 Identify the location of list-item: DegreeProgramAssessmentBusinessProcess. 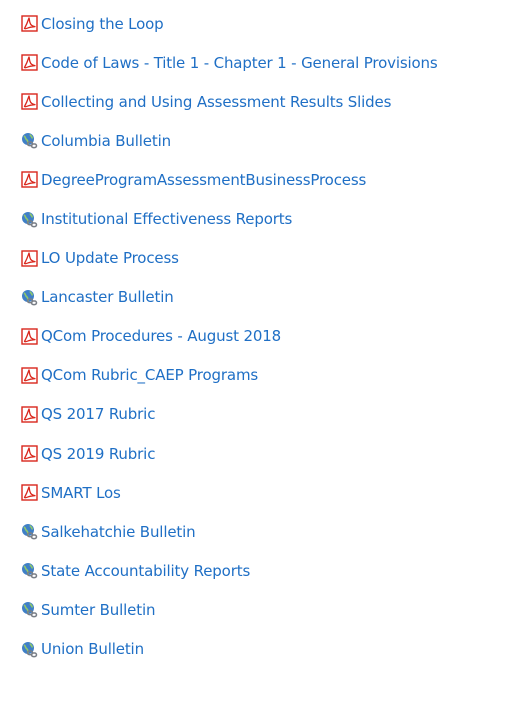
(253, 179).